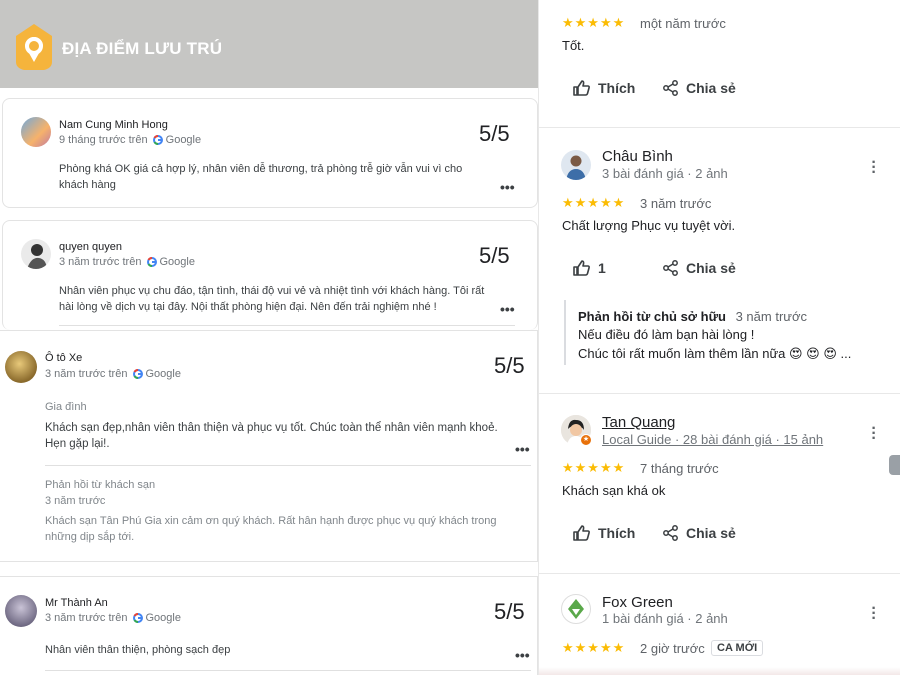 Image resolution: width=900 pixels, height=675 pixels. What do you see at coordinates (638, 422) in the screenshot?
I see `reviewer-name: Tan Quang` at bounding box center [638, 422].